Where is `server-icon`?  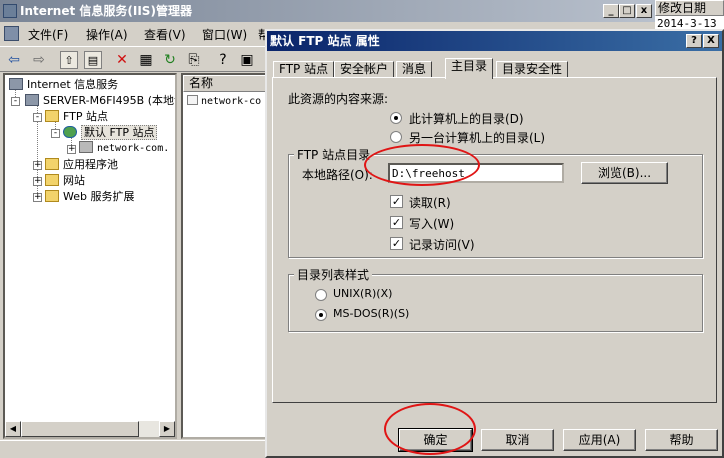
server-icon is located at coordinates (32, 100).